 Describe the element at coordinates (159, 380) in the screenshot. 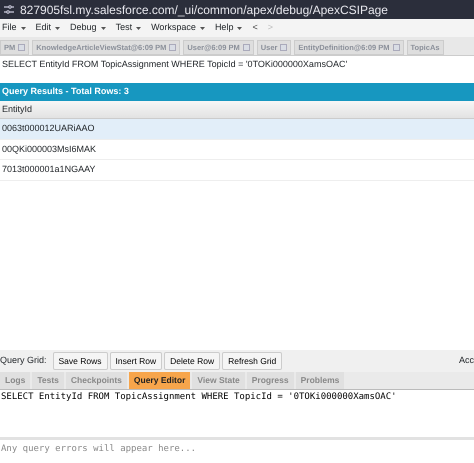

I see `panel-tab: Query Editor` at that location.